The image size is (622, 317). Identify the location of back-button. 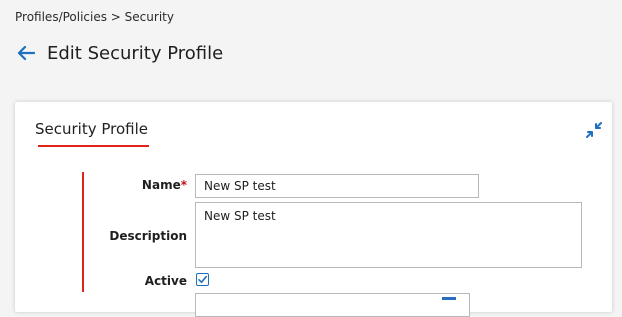
(26, 53).